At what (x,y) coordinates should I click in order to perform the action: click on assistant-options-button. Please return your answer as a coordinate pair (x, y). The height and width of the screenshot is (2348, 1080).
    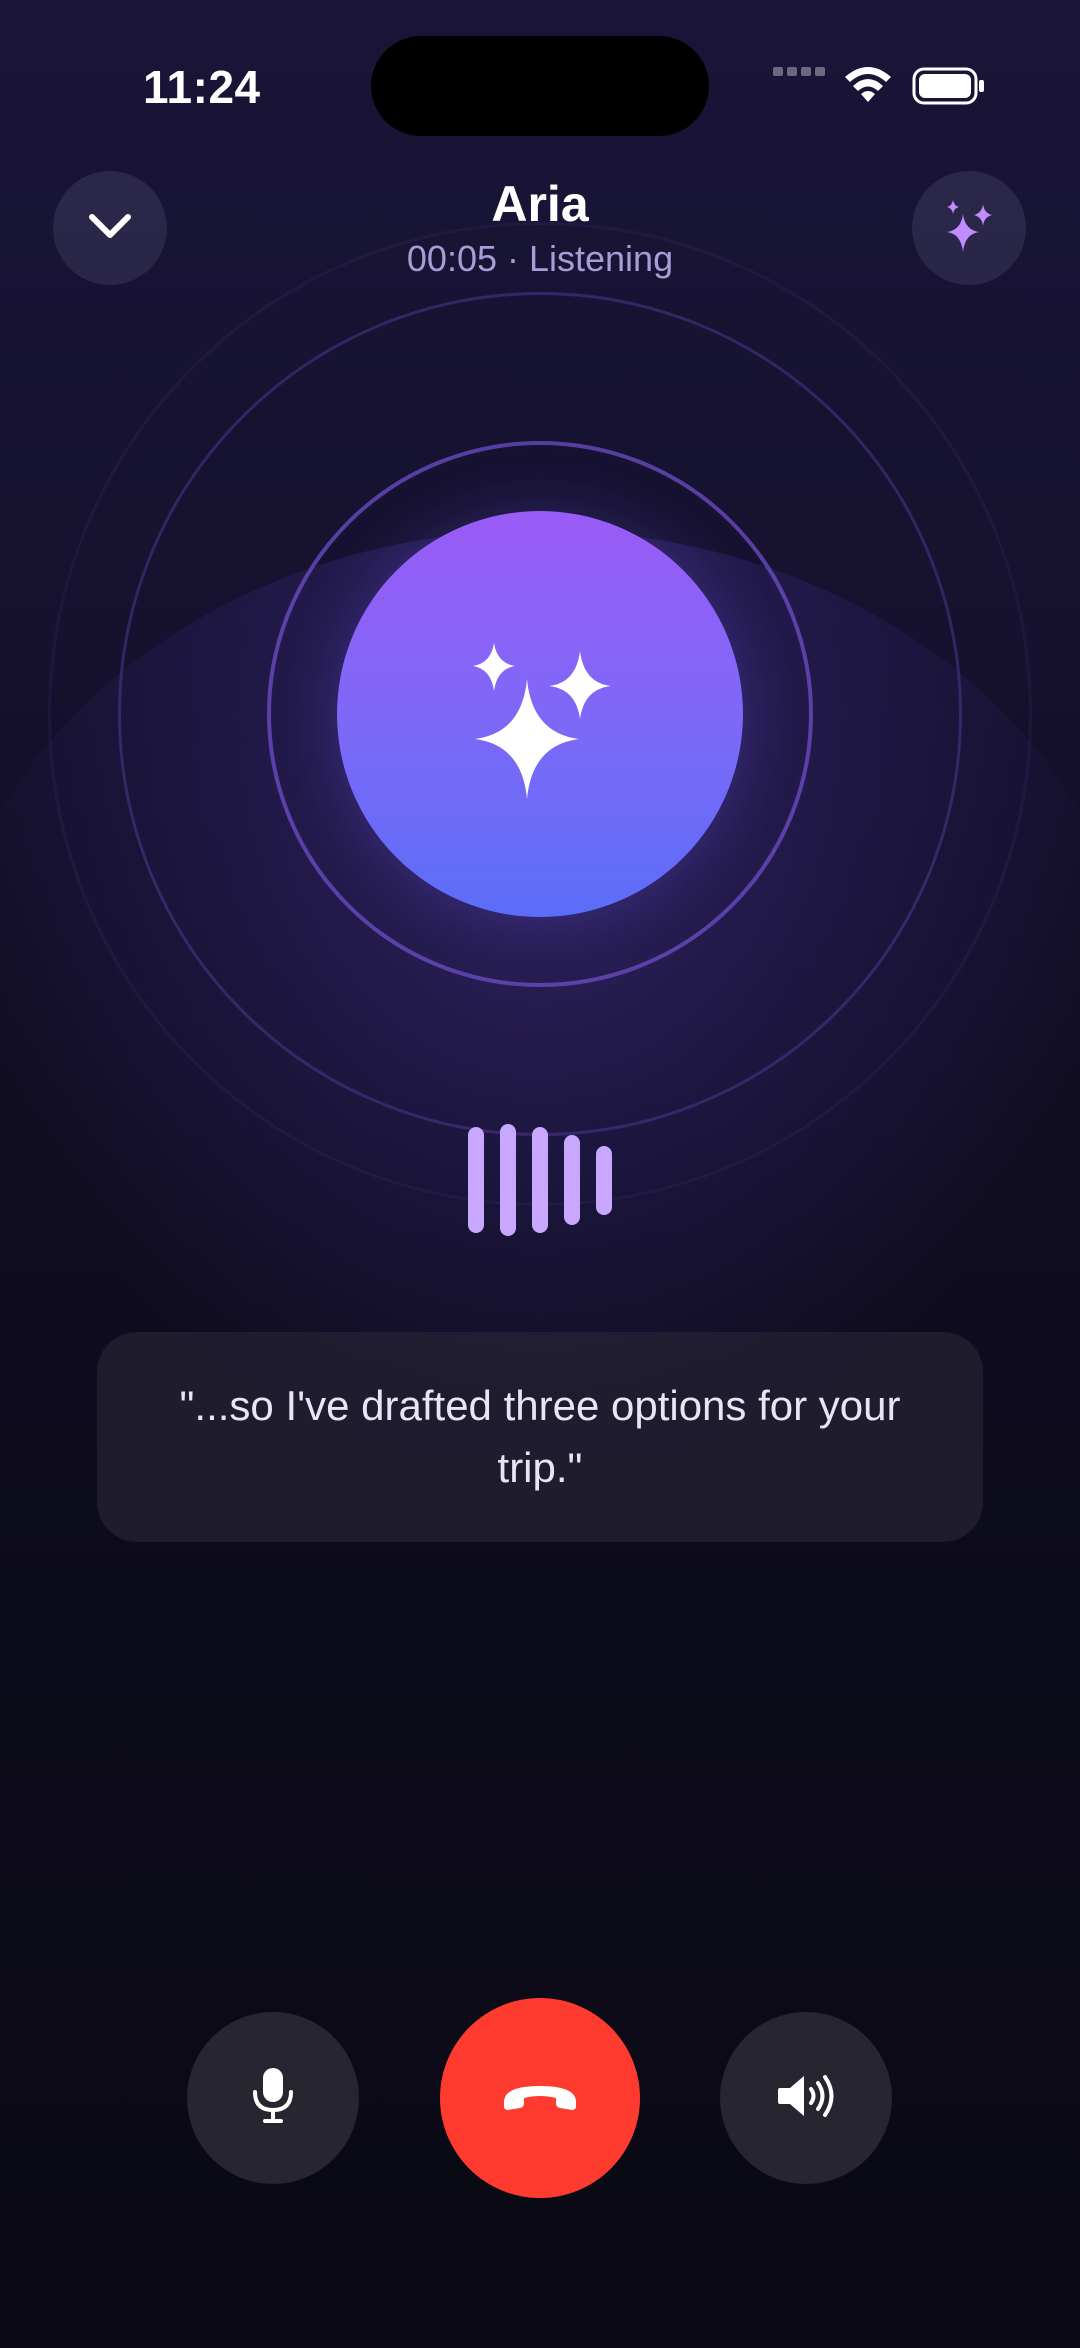
    Looking at the image, I should click on (969, 228).